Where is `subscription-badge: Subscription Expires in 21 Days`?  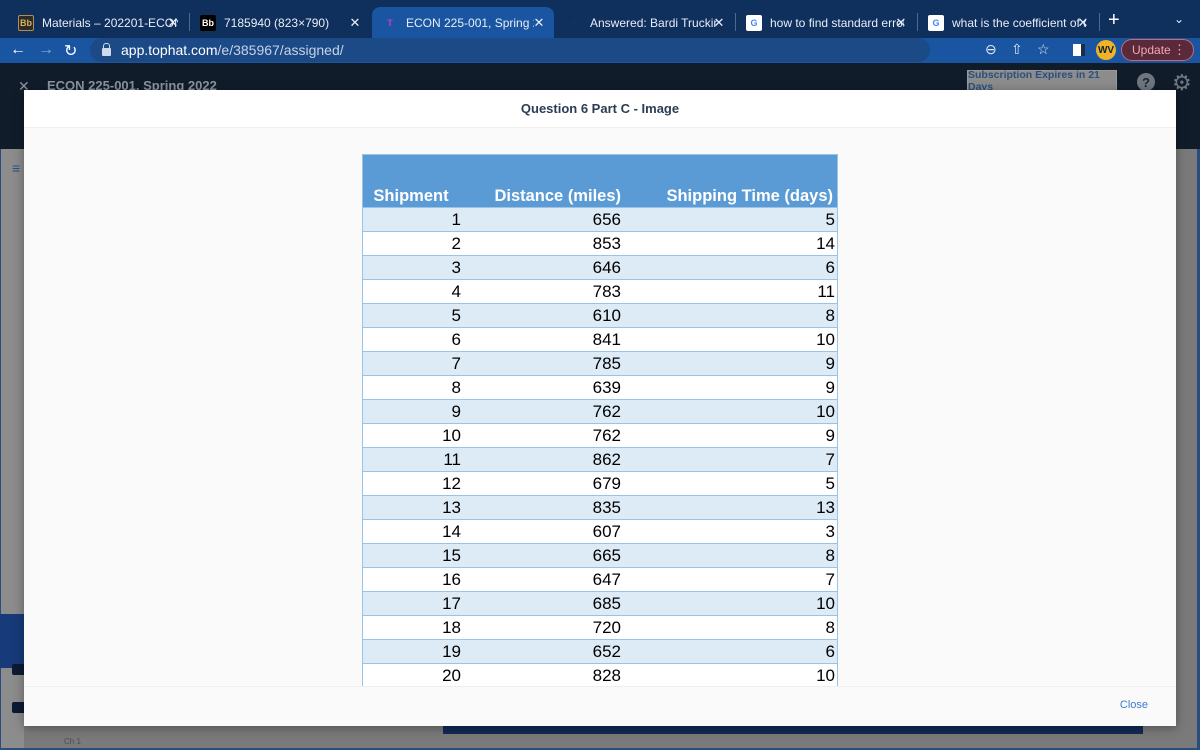 subscription-badge: Subscription Expires in 21 Days is located at coordinates (1042, 81).